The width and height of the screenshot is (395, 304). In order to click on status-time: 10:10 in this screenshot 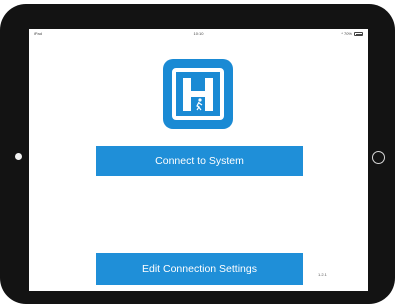, I will do `click(198, 33)`.